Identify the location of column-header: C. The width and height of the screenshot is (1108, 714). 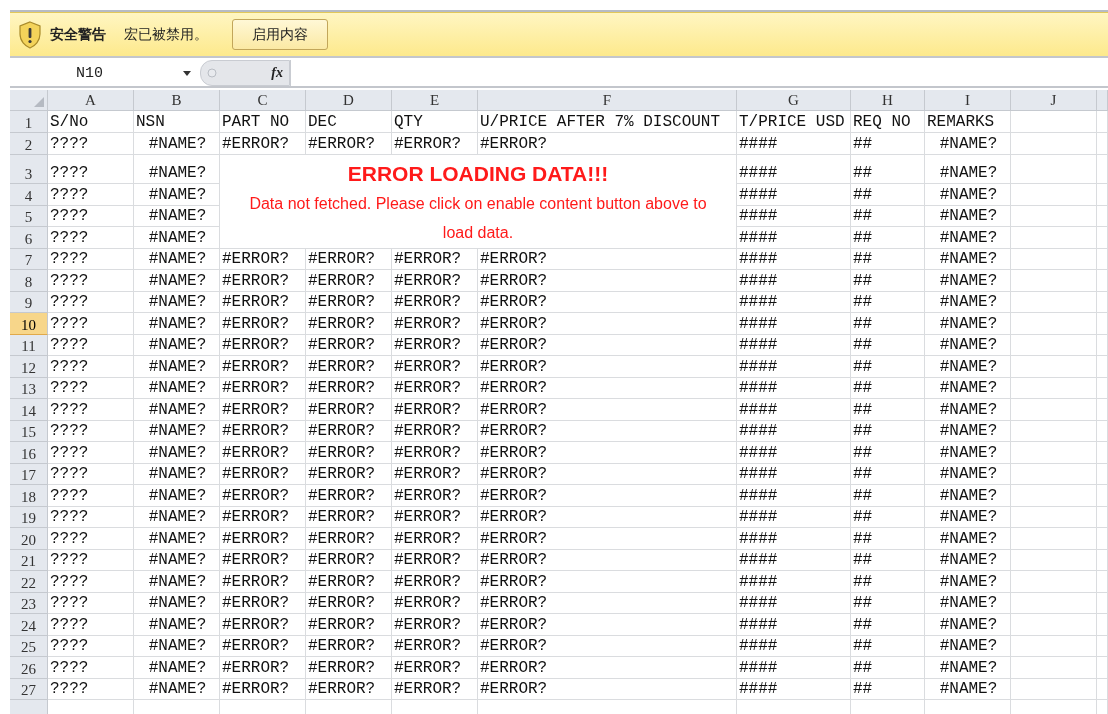
(263, 100).